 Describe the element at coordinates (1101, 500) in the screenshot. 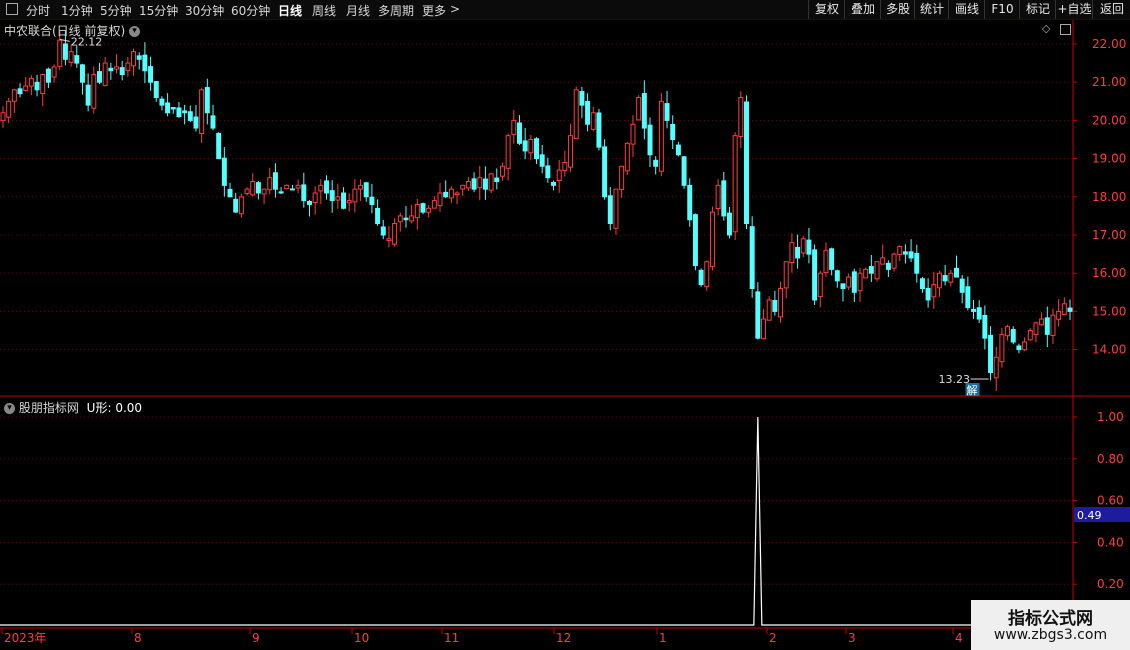

I see `indicator-axis: 1.00 0.80 0.60 0.40 0.20 0.49` at that location.